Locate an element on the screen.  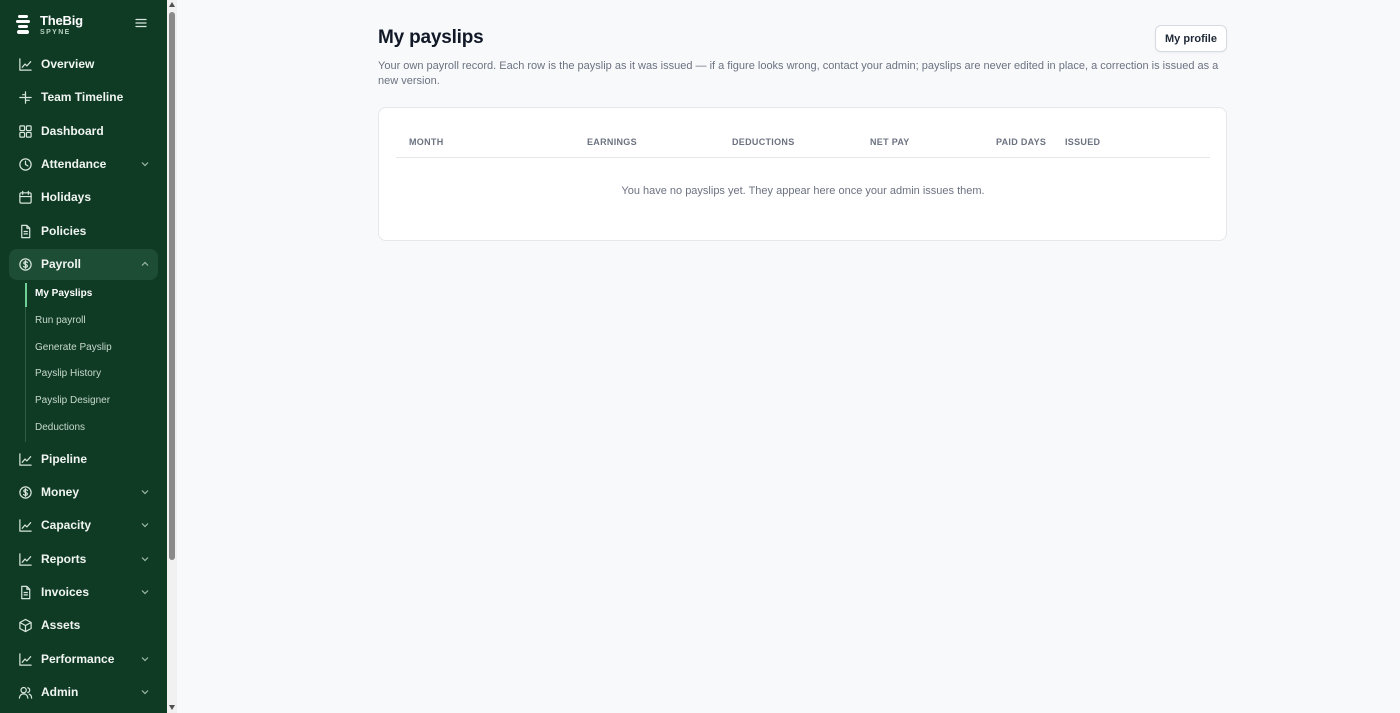
submenu-item-run-payroll: Run payroll is located at coordinates (90, 322).